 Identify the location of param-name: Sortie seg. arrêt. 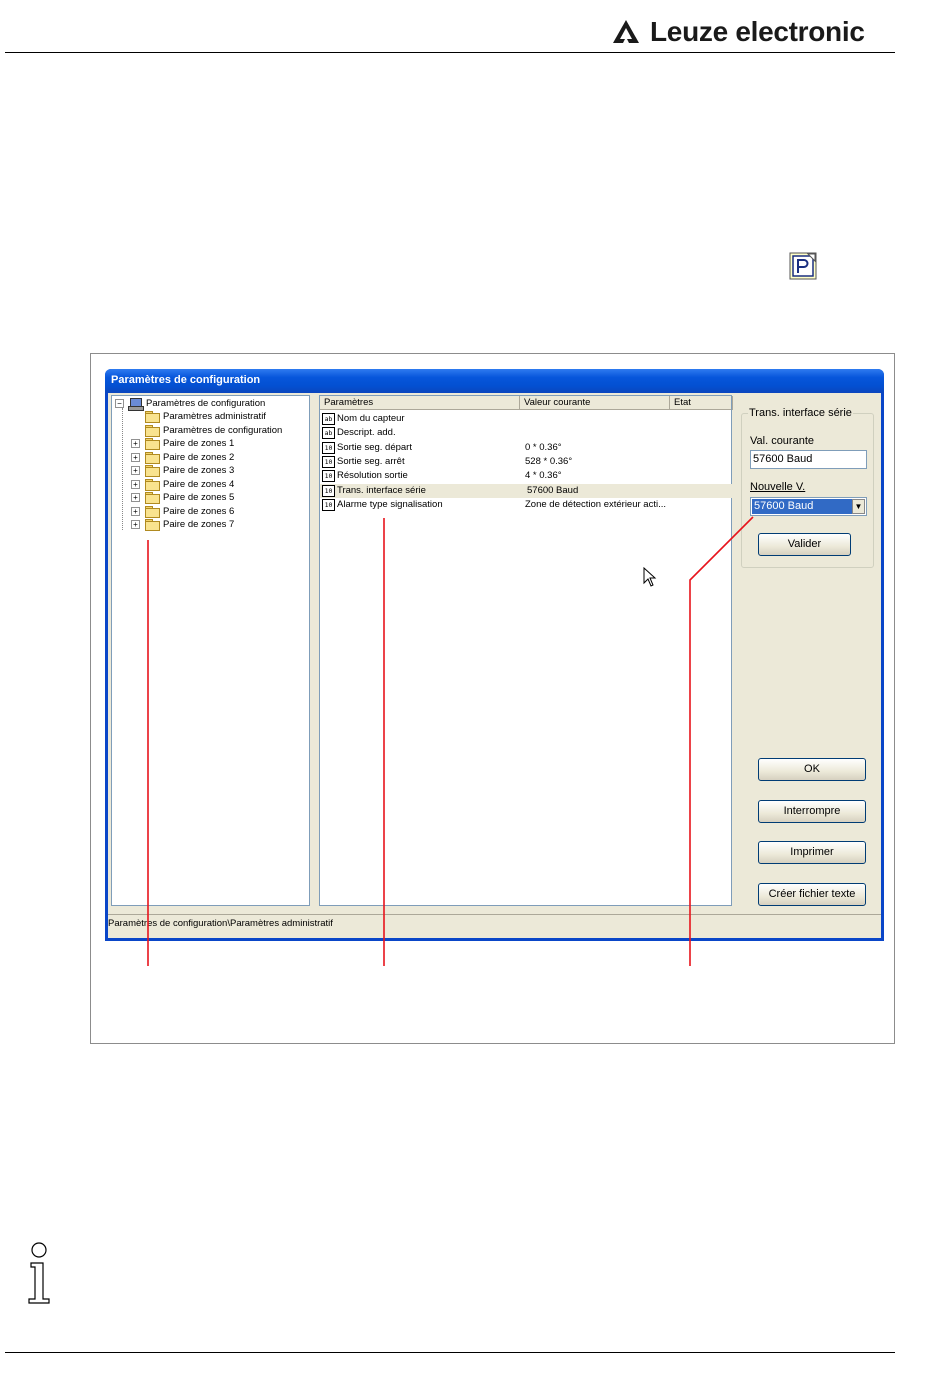
(371, 461).